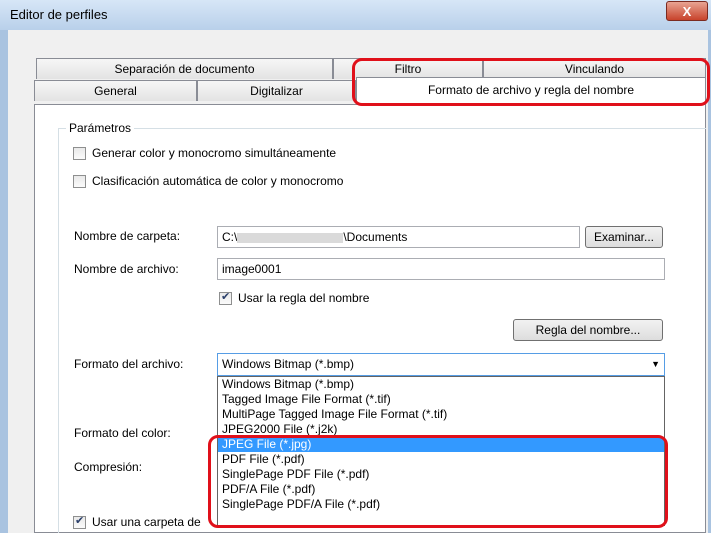 This screenshot has width=711, height=533. What do you see at coordinates (288, 364) in the screenshot?
I see `file-format-selected: Windows Bitmap (*.bmp)` at bounding box center [288, 364].